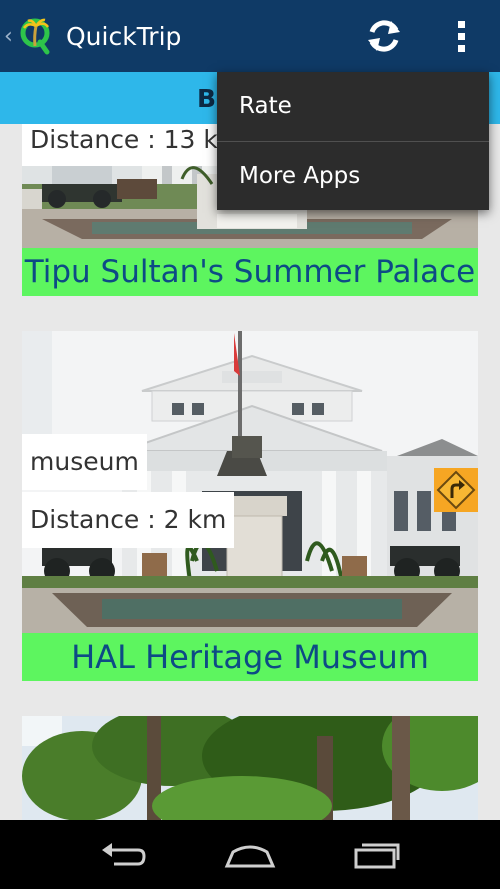 Image resolution: width=500 pixels, height=889 pixels. What do you see at coordinates (136, 145) in the screenshot?
I see `distance-label: Distance : 13 km` at bounding box center [136, 145].